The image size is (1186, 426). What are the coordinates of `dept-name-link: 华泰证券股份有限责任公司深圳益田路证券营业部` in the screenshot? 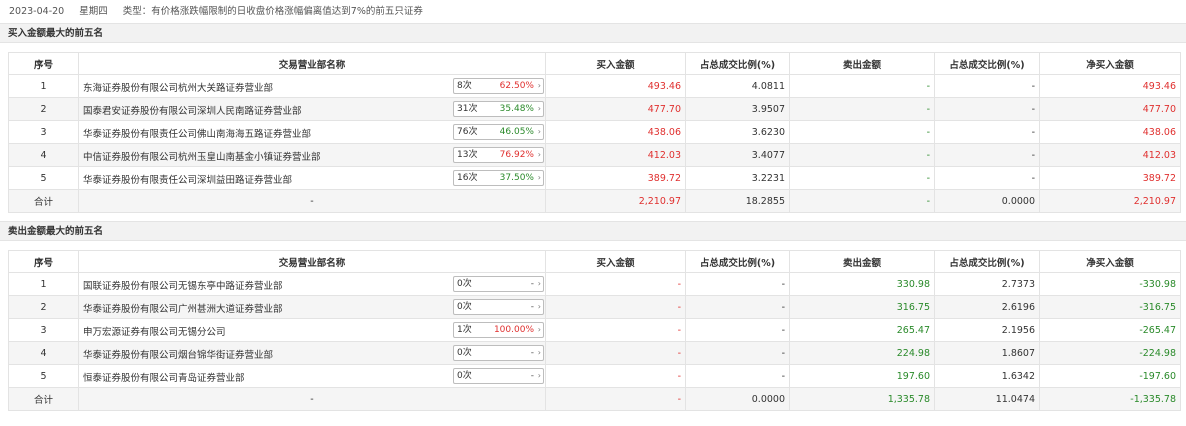 It's located at (187, 179).